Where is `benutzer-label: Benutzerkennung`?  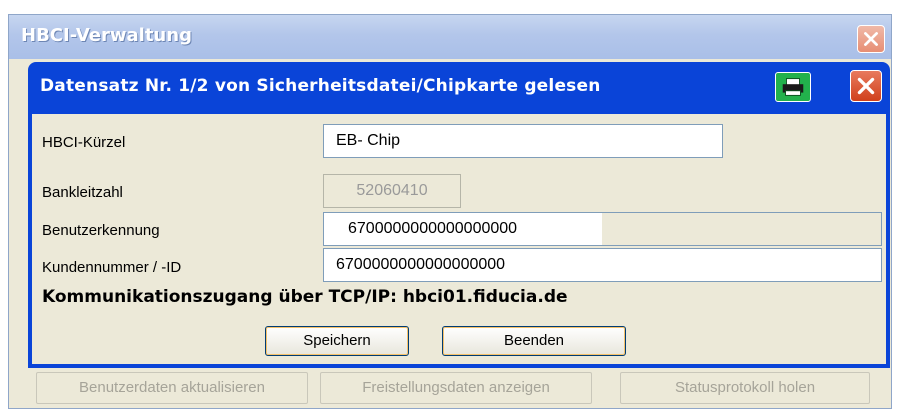 benutzer-label: Benutzerkennung is located at coordinates (101, 230).